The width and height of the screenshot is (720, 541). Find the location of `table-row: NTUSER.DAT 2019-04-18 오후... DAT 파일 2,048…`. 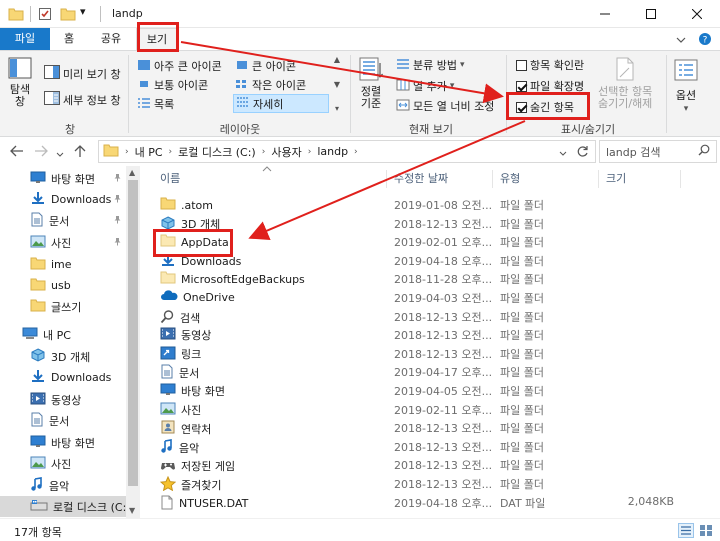

table-row: NTUSER.DAT 2019-04-18 오후... DAT 파일 2,048… is located at coordinates (434, 502).